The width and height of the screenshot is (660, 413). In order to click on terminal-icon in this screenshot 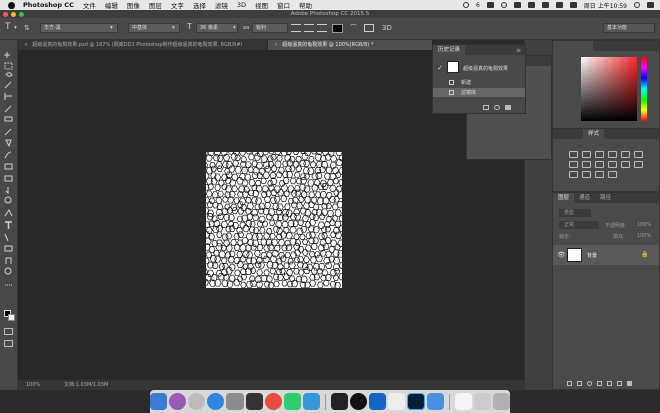, I will do `click(339, 401)`.